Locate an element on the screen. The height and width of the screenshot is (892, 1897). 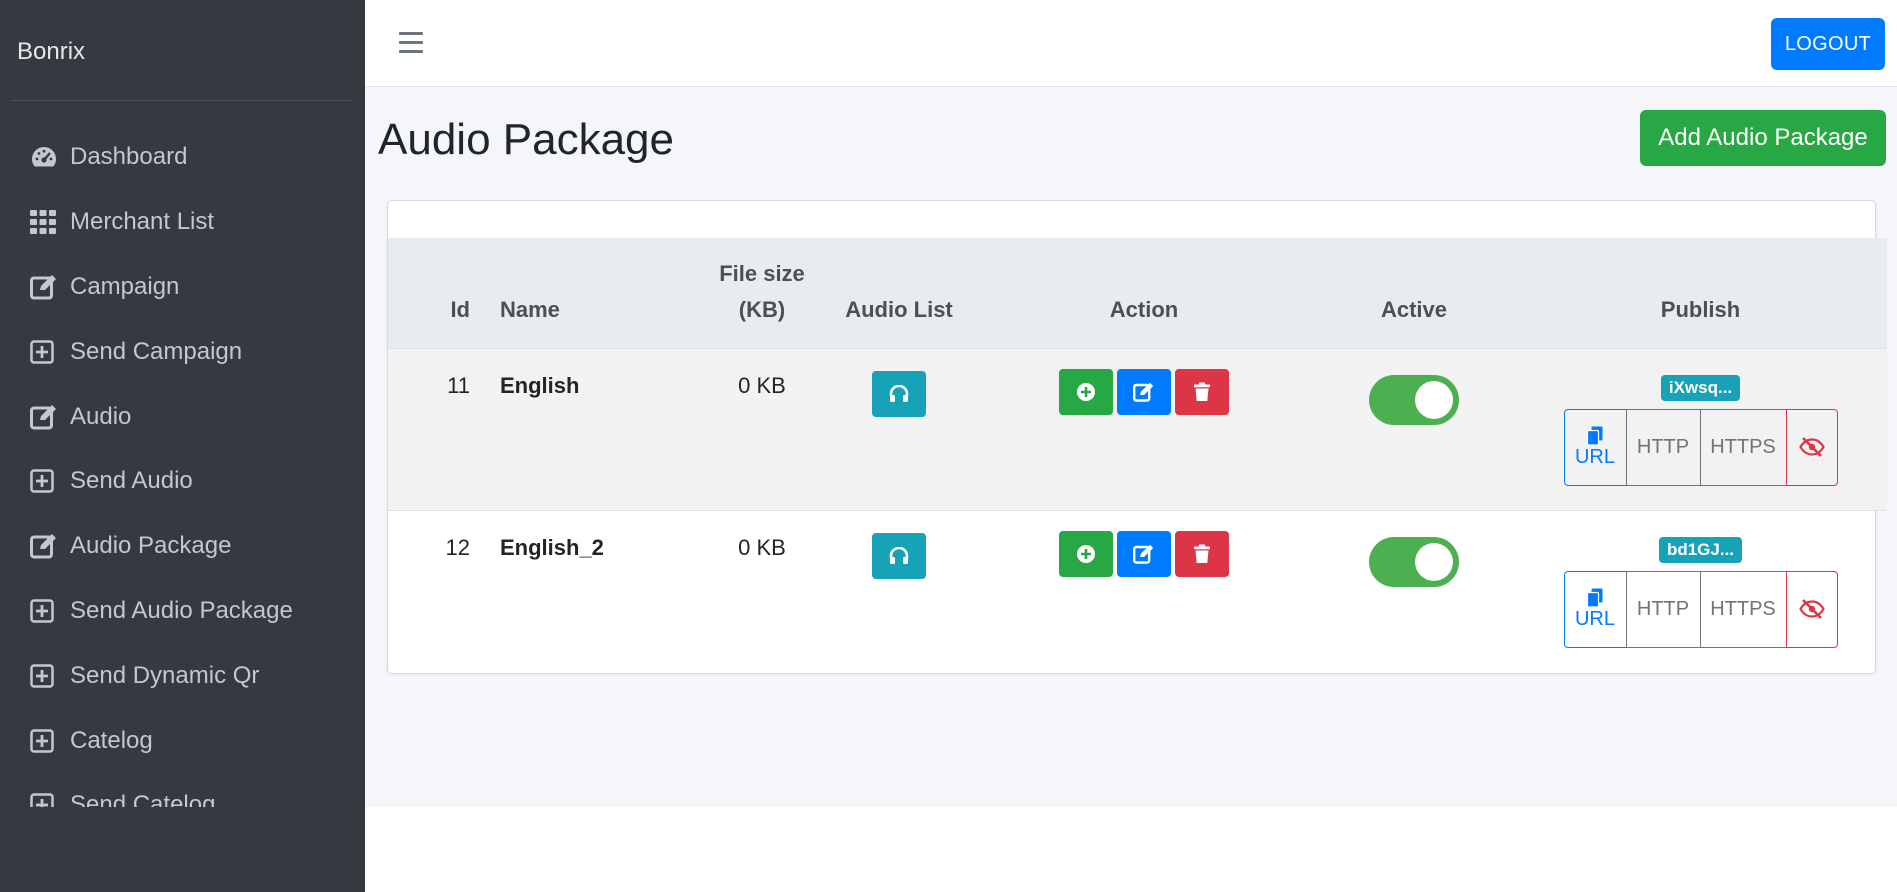
column-header-audio-list: Audio List is located at coordinates (899, 293).